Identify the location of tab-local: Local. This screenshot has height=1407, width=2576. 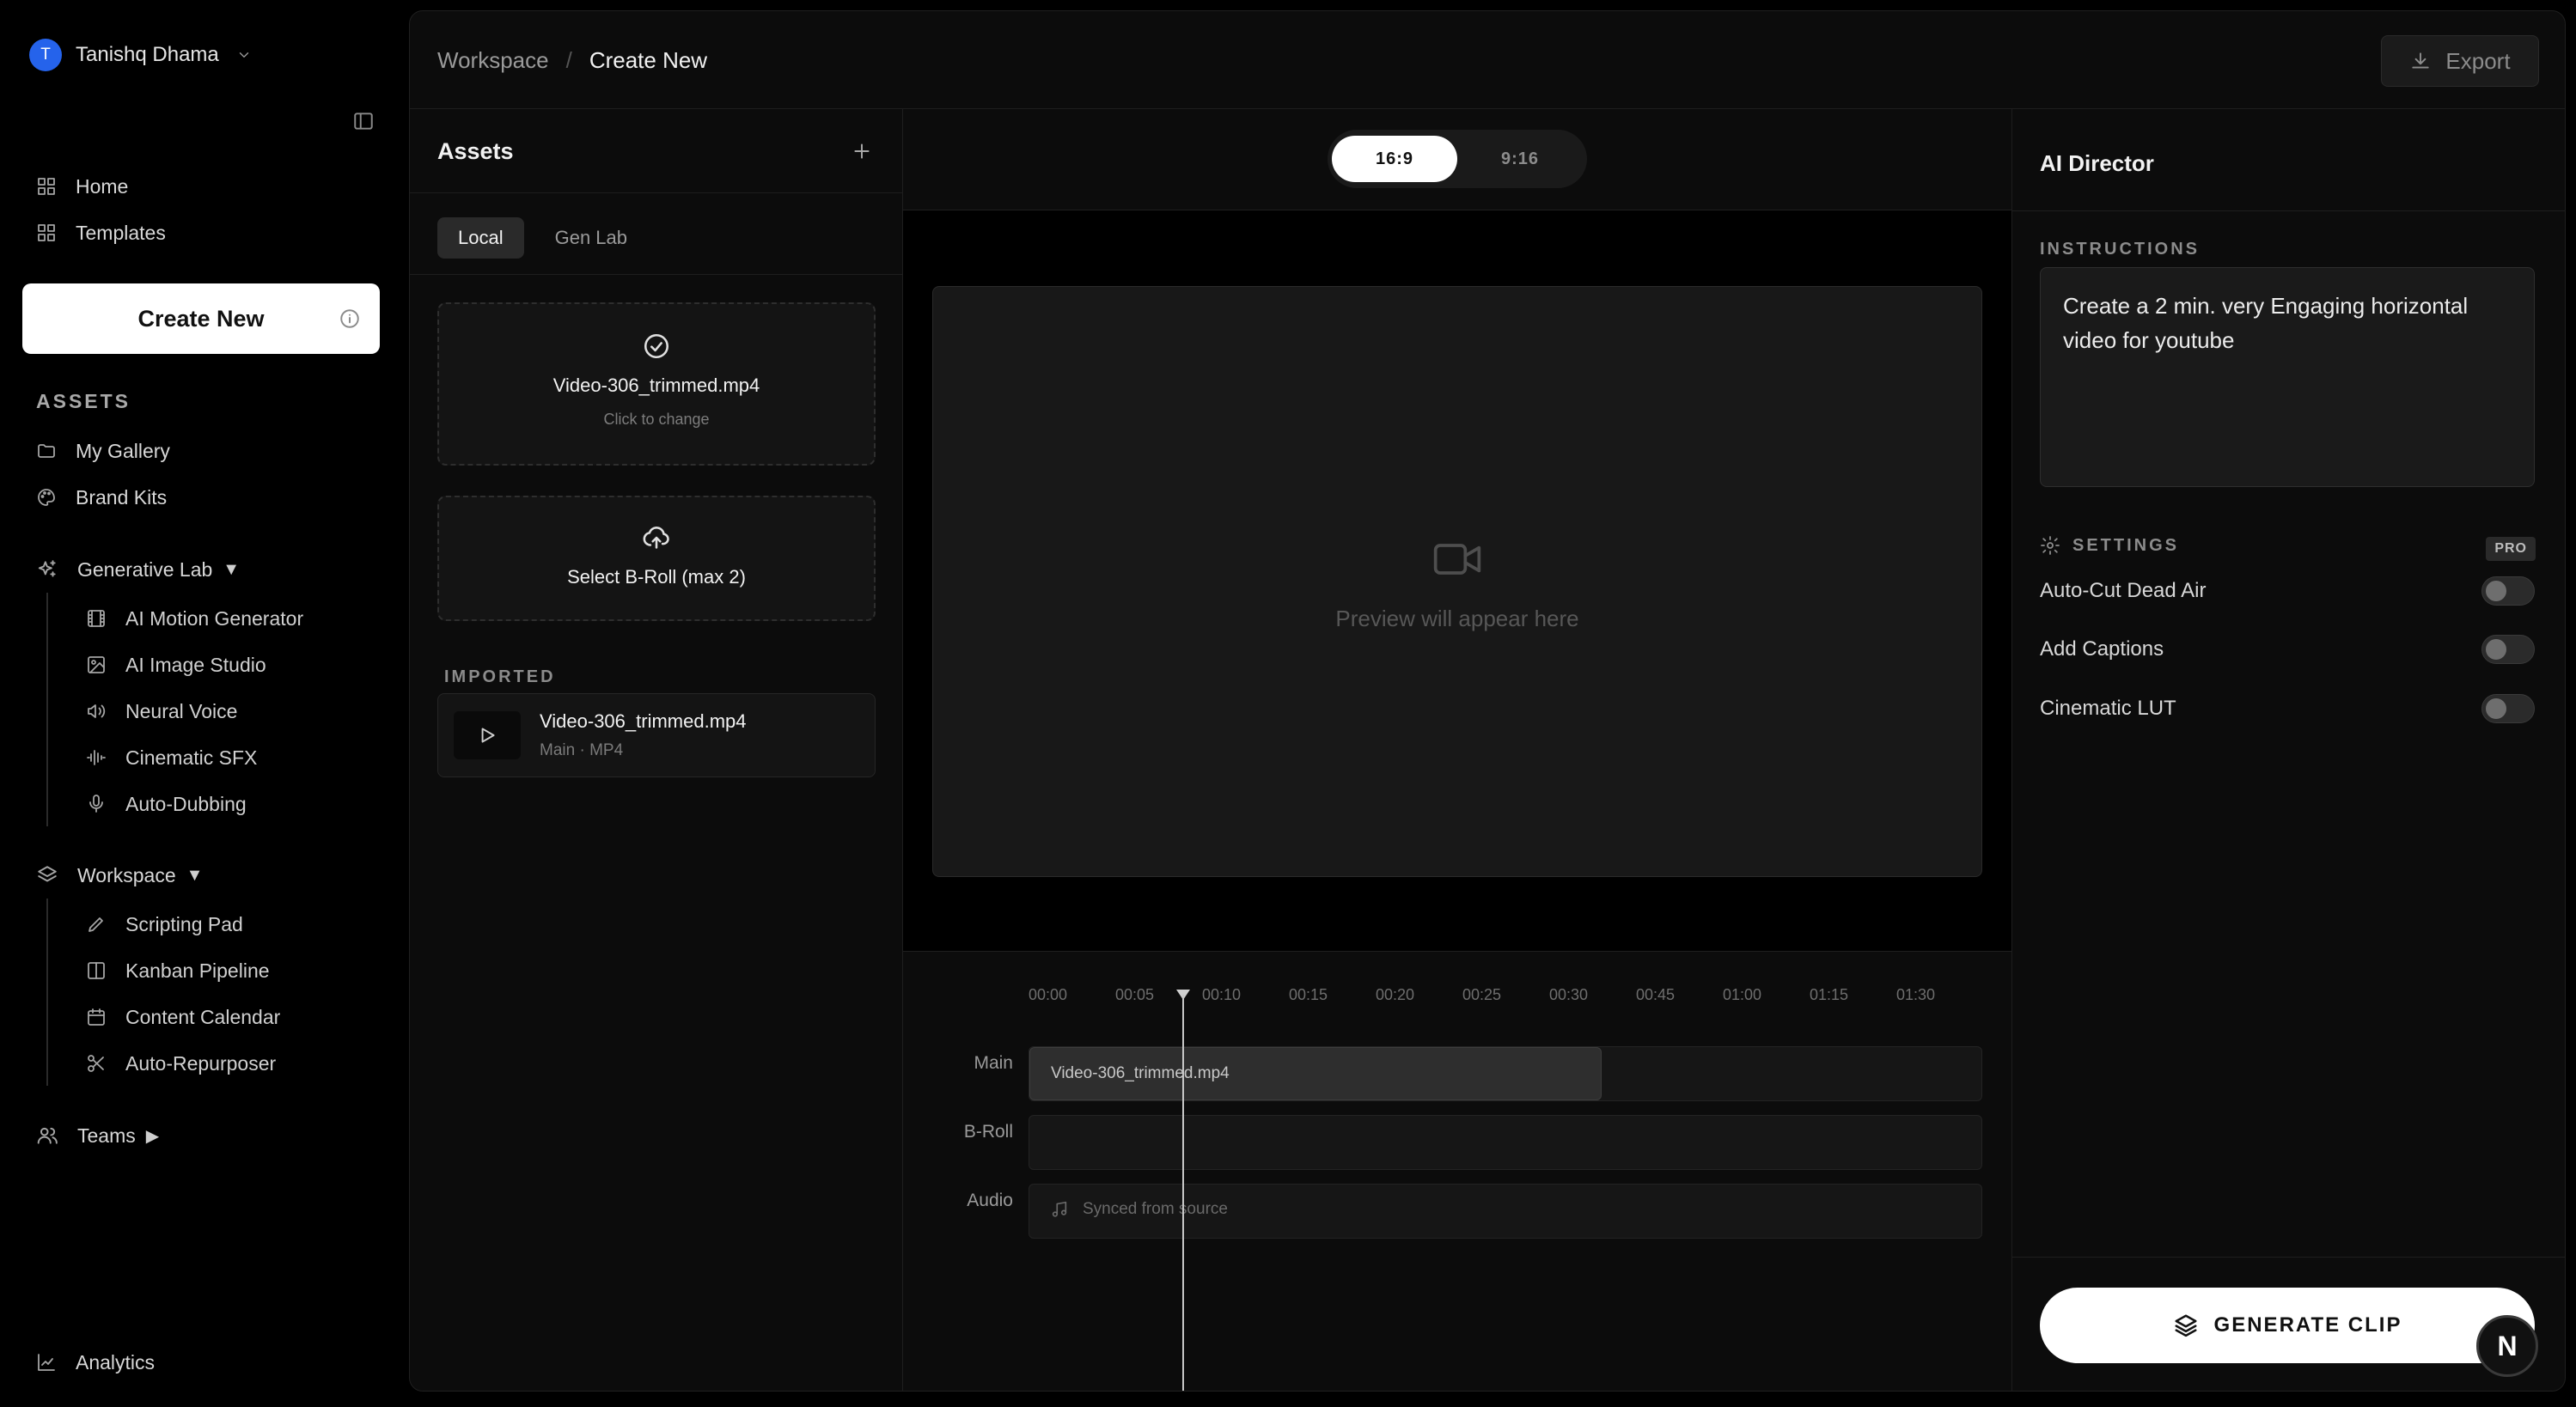
(480, 238).